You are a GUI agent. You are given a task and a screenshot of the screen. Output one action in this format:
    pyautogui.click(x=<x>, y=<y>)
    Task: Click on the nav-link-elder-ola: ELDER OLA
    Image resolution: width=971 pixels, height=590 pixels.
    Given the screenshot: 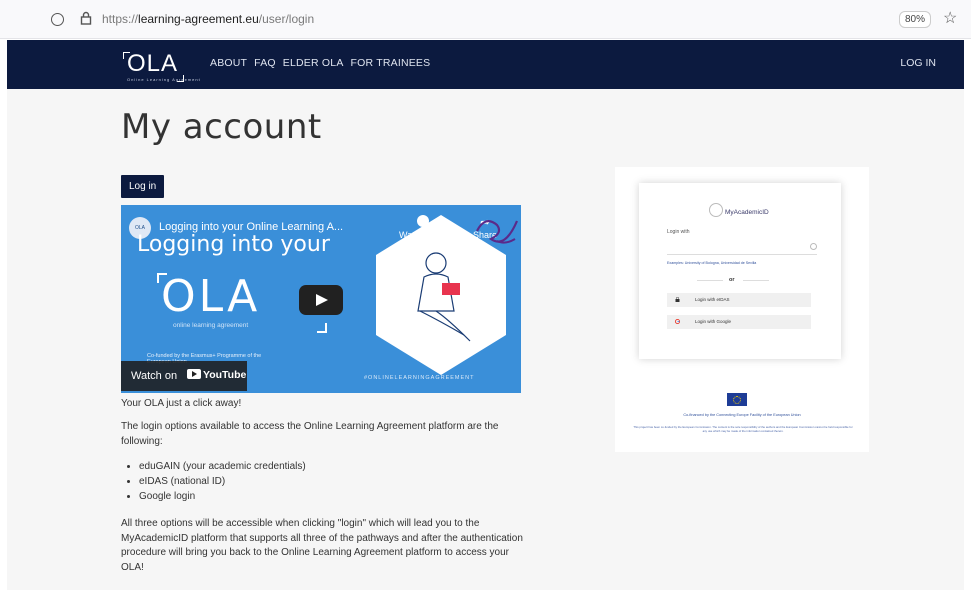 What is the action you would take?
    pyautogui.click(x=313, y=63)
    